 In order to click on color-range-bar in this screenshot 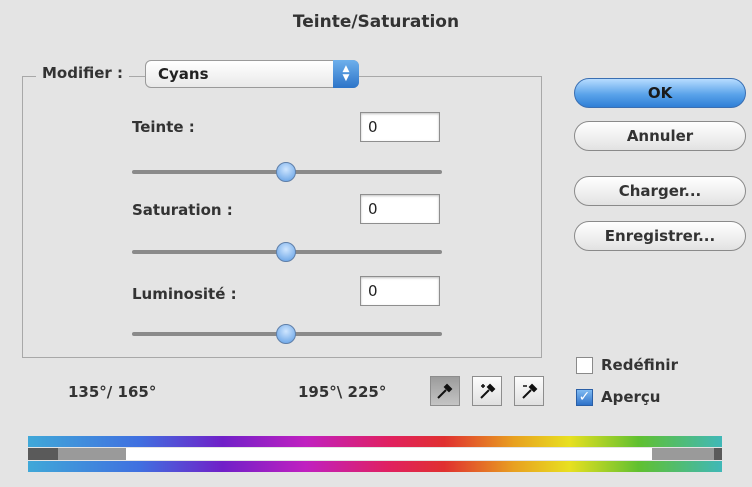, I will do `click(375, 454)`.